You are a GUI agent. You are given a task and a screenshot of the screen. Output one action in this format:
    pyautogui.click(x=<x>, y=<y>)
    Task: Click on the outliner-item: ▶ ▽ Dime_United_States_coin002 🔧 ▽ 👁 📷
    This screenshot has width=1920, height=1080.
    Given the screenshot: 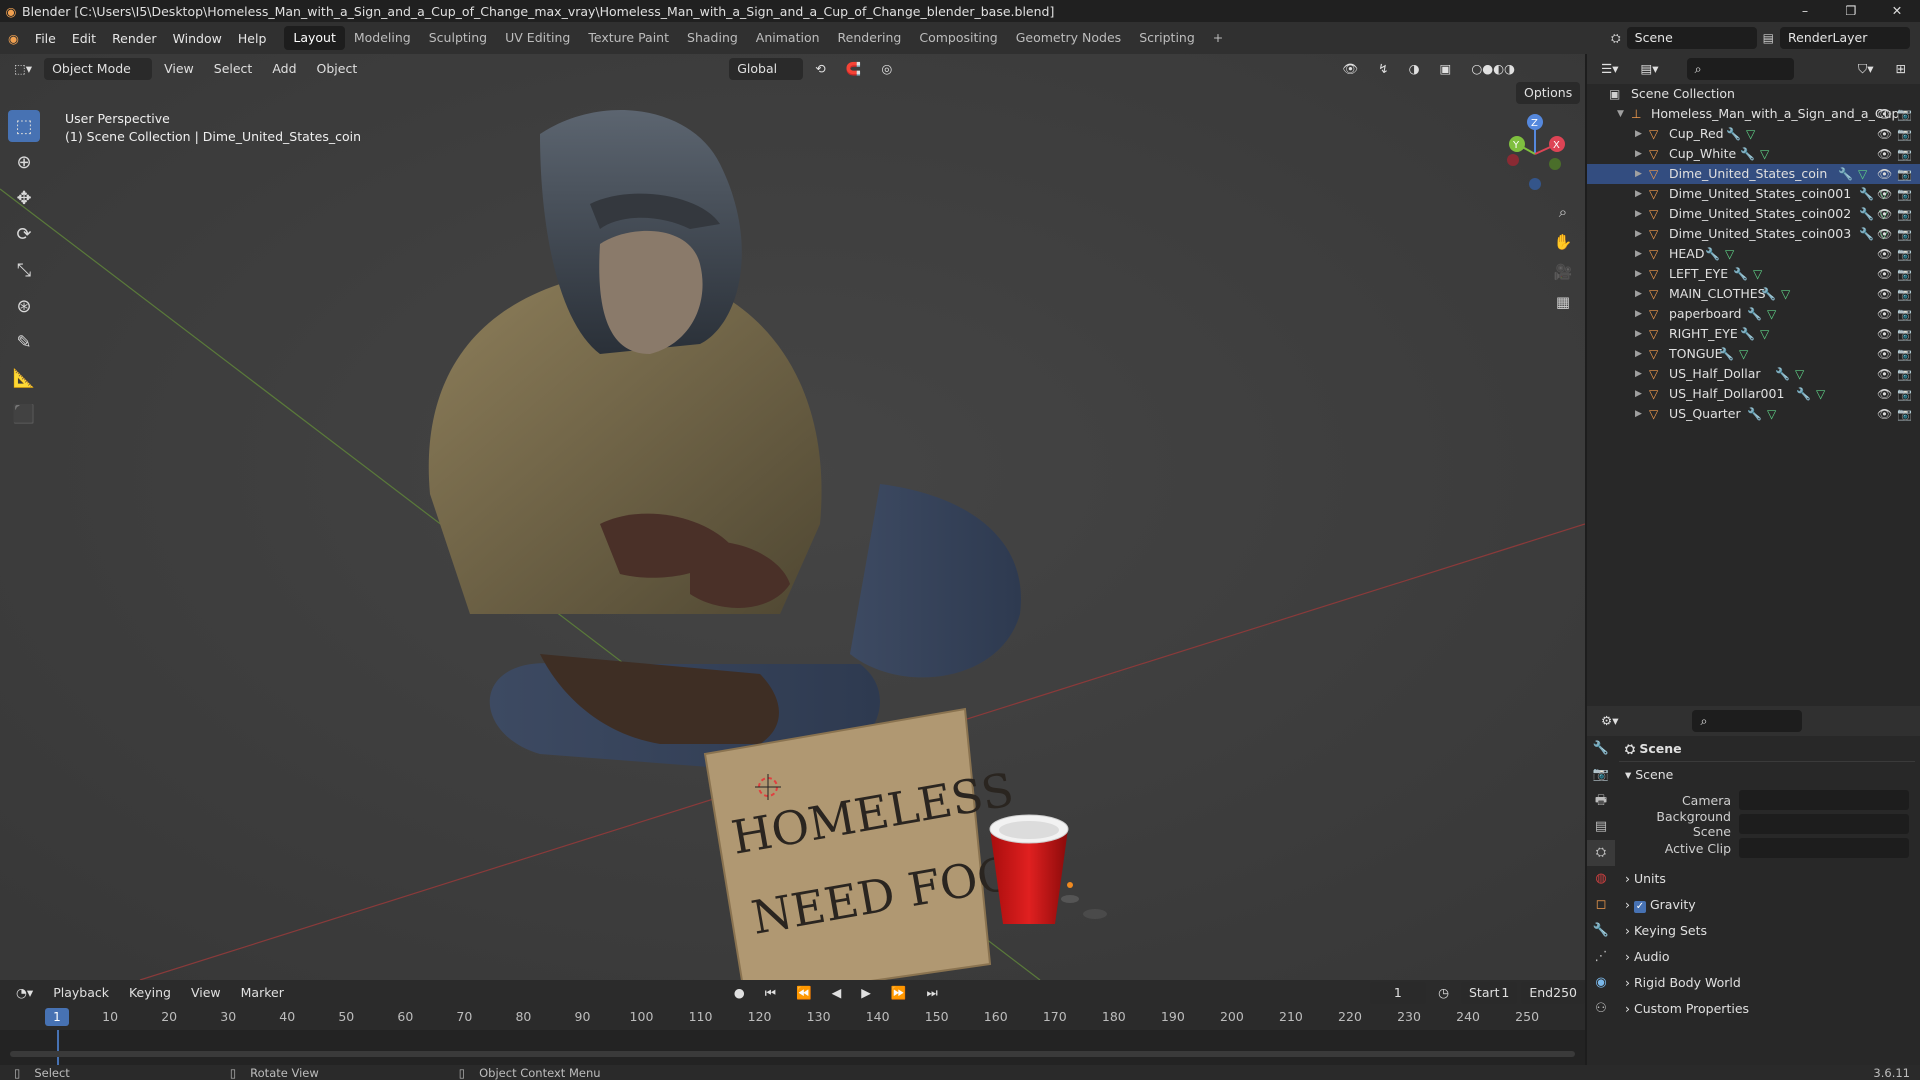 What is the action you would take?
    pyautogui.click(x=1753, y=214)
    